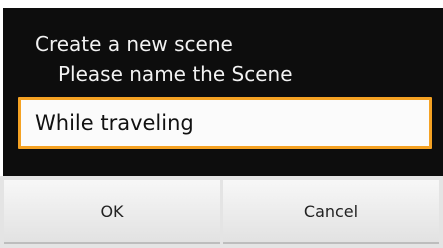  What do you see at coordinates (134, 44) in the screenshot?
I see `dialog-title: Create a new scene` at bounding box center [134, 44].